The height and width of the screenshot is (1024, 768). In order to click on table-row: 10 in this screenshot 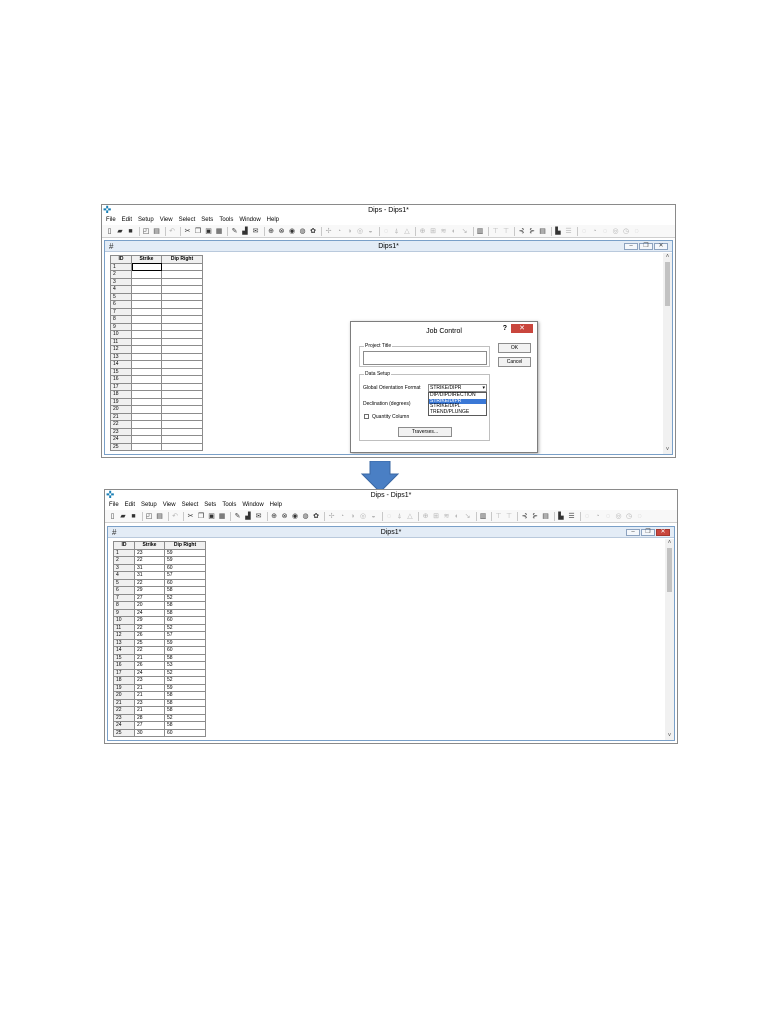, I will do `click(156, 334)`.